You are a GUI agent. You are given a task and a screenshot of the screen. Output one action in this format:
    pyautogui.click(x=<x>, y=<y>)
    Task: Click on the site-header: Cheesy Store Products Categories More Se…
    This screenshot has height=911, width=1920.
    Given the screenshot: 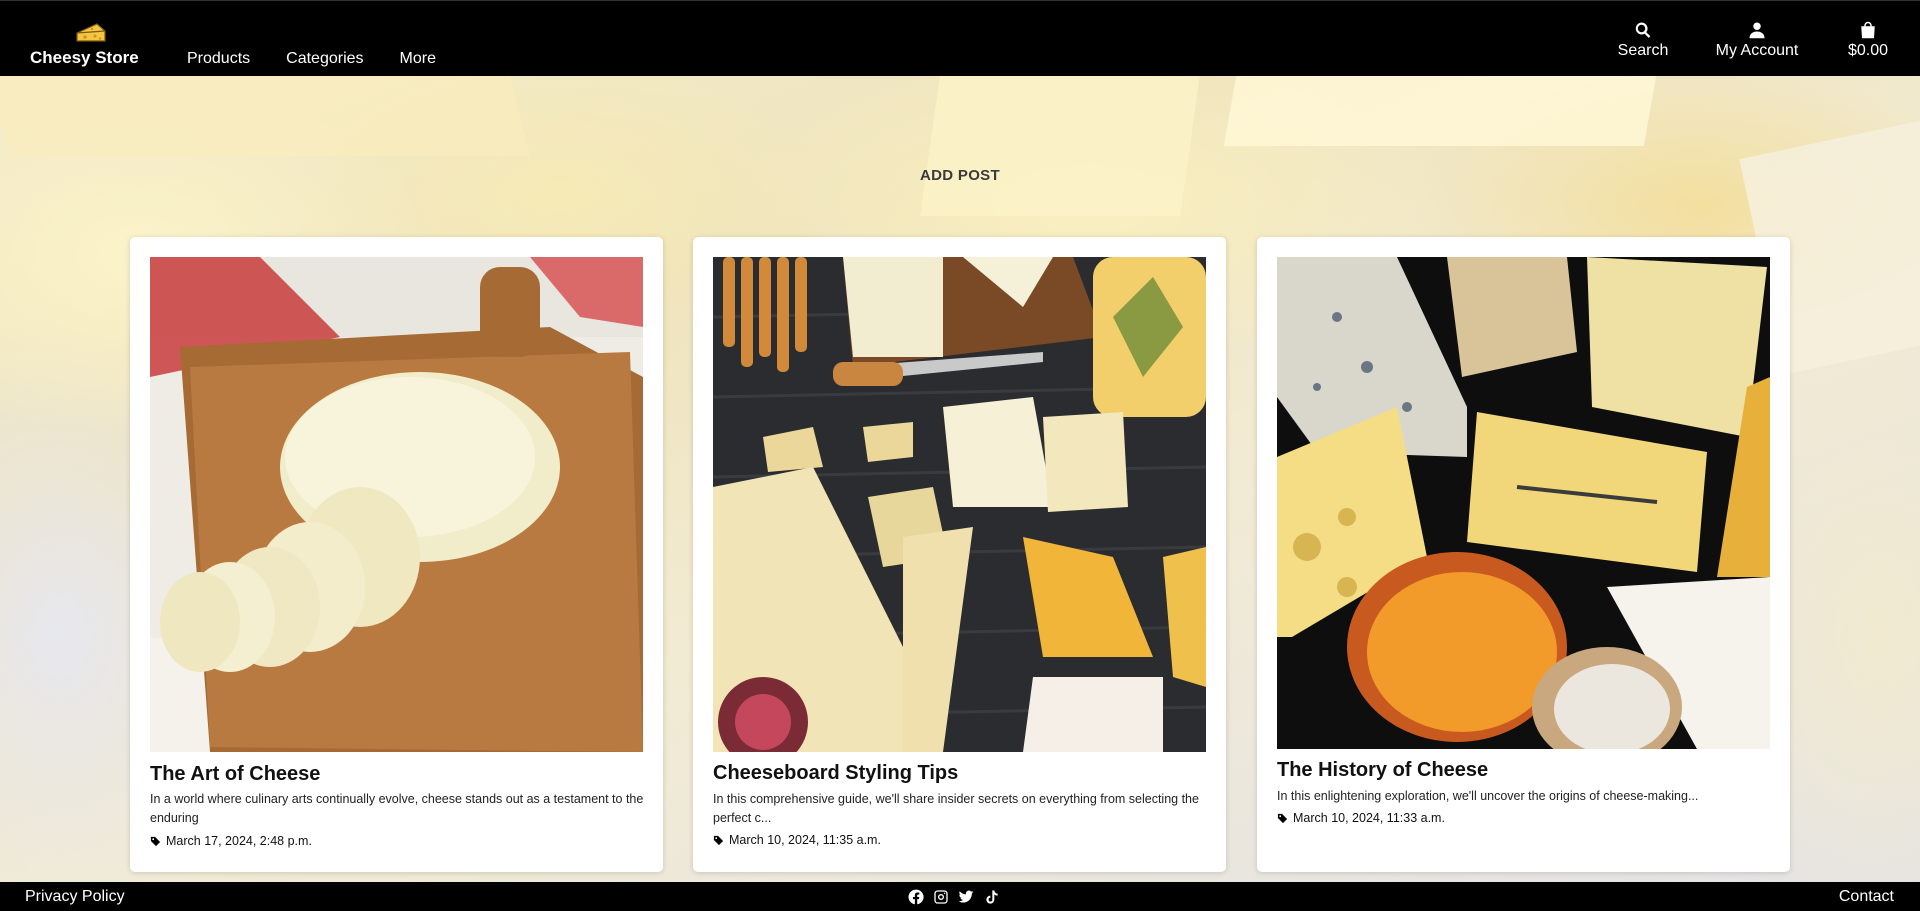 What is the action you would take?
    pyautogui.click(x=960, y=38)
    